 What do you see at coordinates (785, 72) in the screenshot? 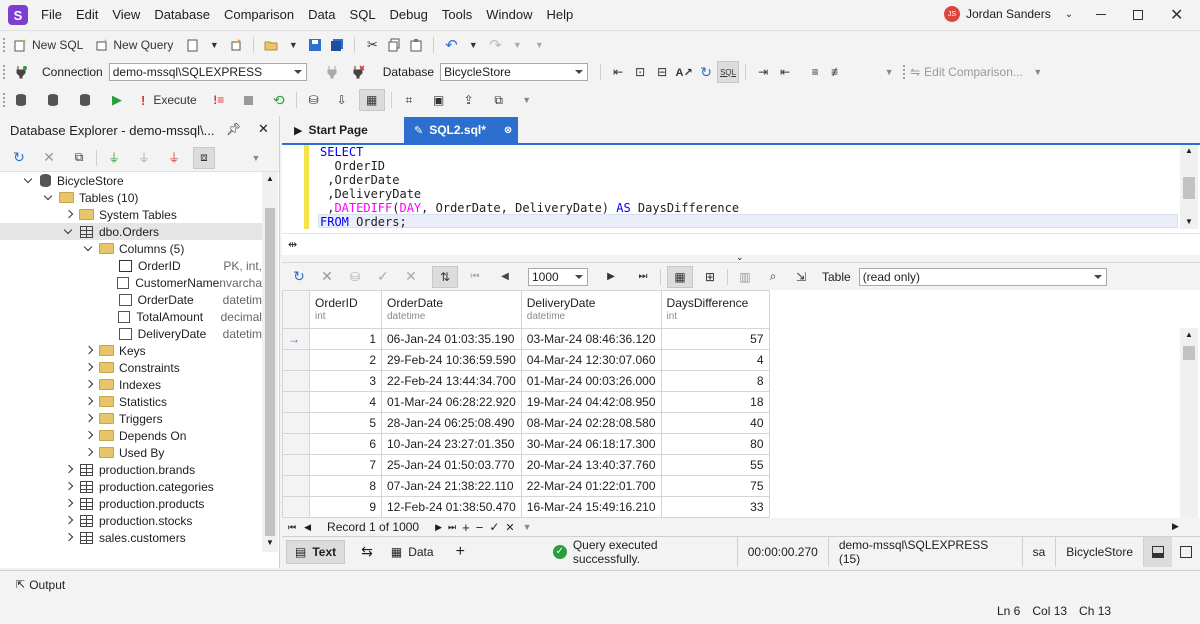
I see `outdent-button: ⇤` at bounding box center [785, 72].